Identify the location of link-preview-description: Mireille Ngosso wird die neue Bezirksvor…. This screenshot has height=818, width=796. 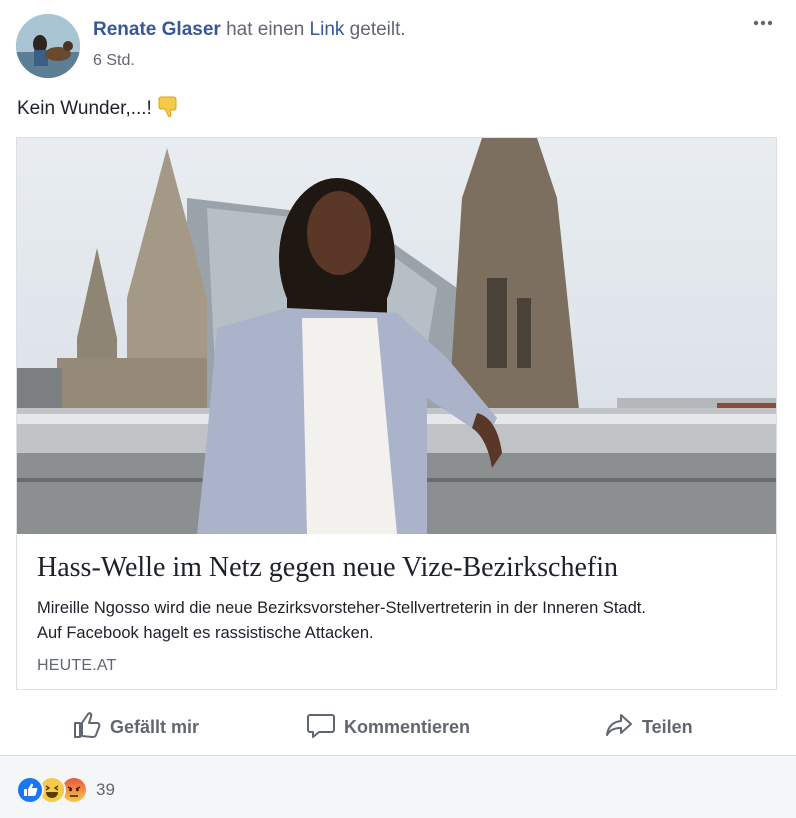
(397, 621).